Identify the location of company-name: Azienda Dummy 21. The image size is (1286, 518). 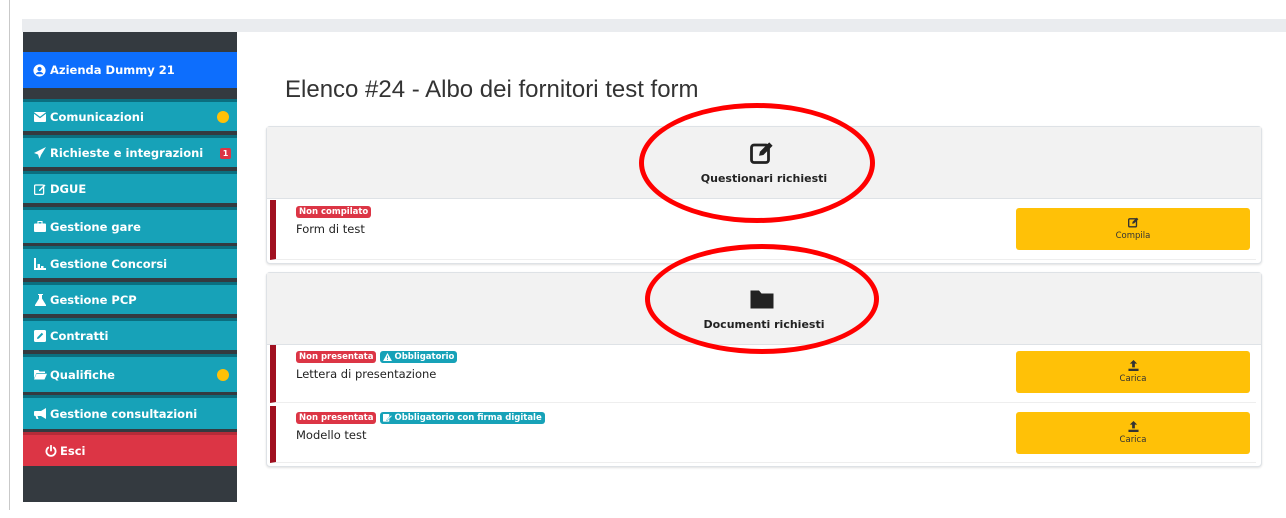
(112, 70).